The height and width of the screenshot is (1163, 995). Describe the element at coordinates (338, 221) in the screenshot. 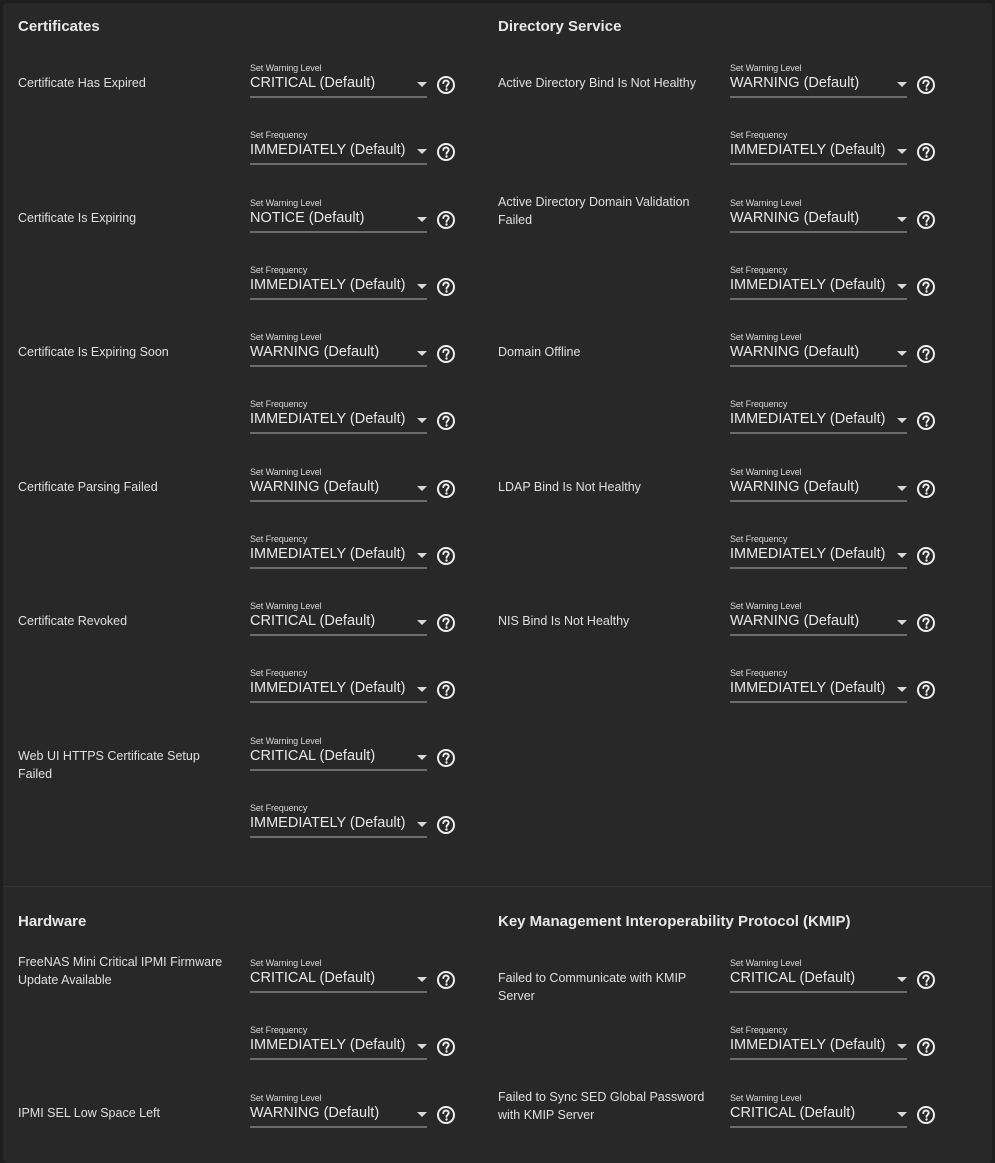

I see `warning-level-select: NOTICE (Default)` at that location.